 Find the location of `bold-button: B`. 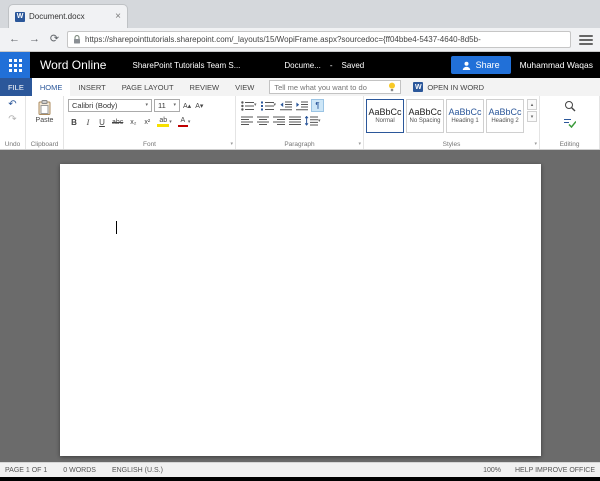

bold-button: B is located at coordinates (74, 122).